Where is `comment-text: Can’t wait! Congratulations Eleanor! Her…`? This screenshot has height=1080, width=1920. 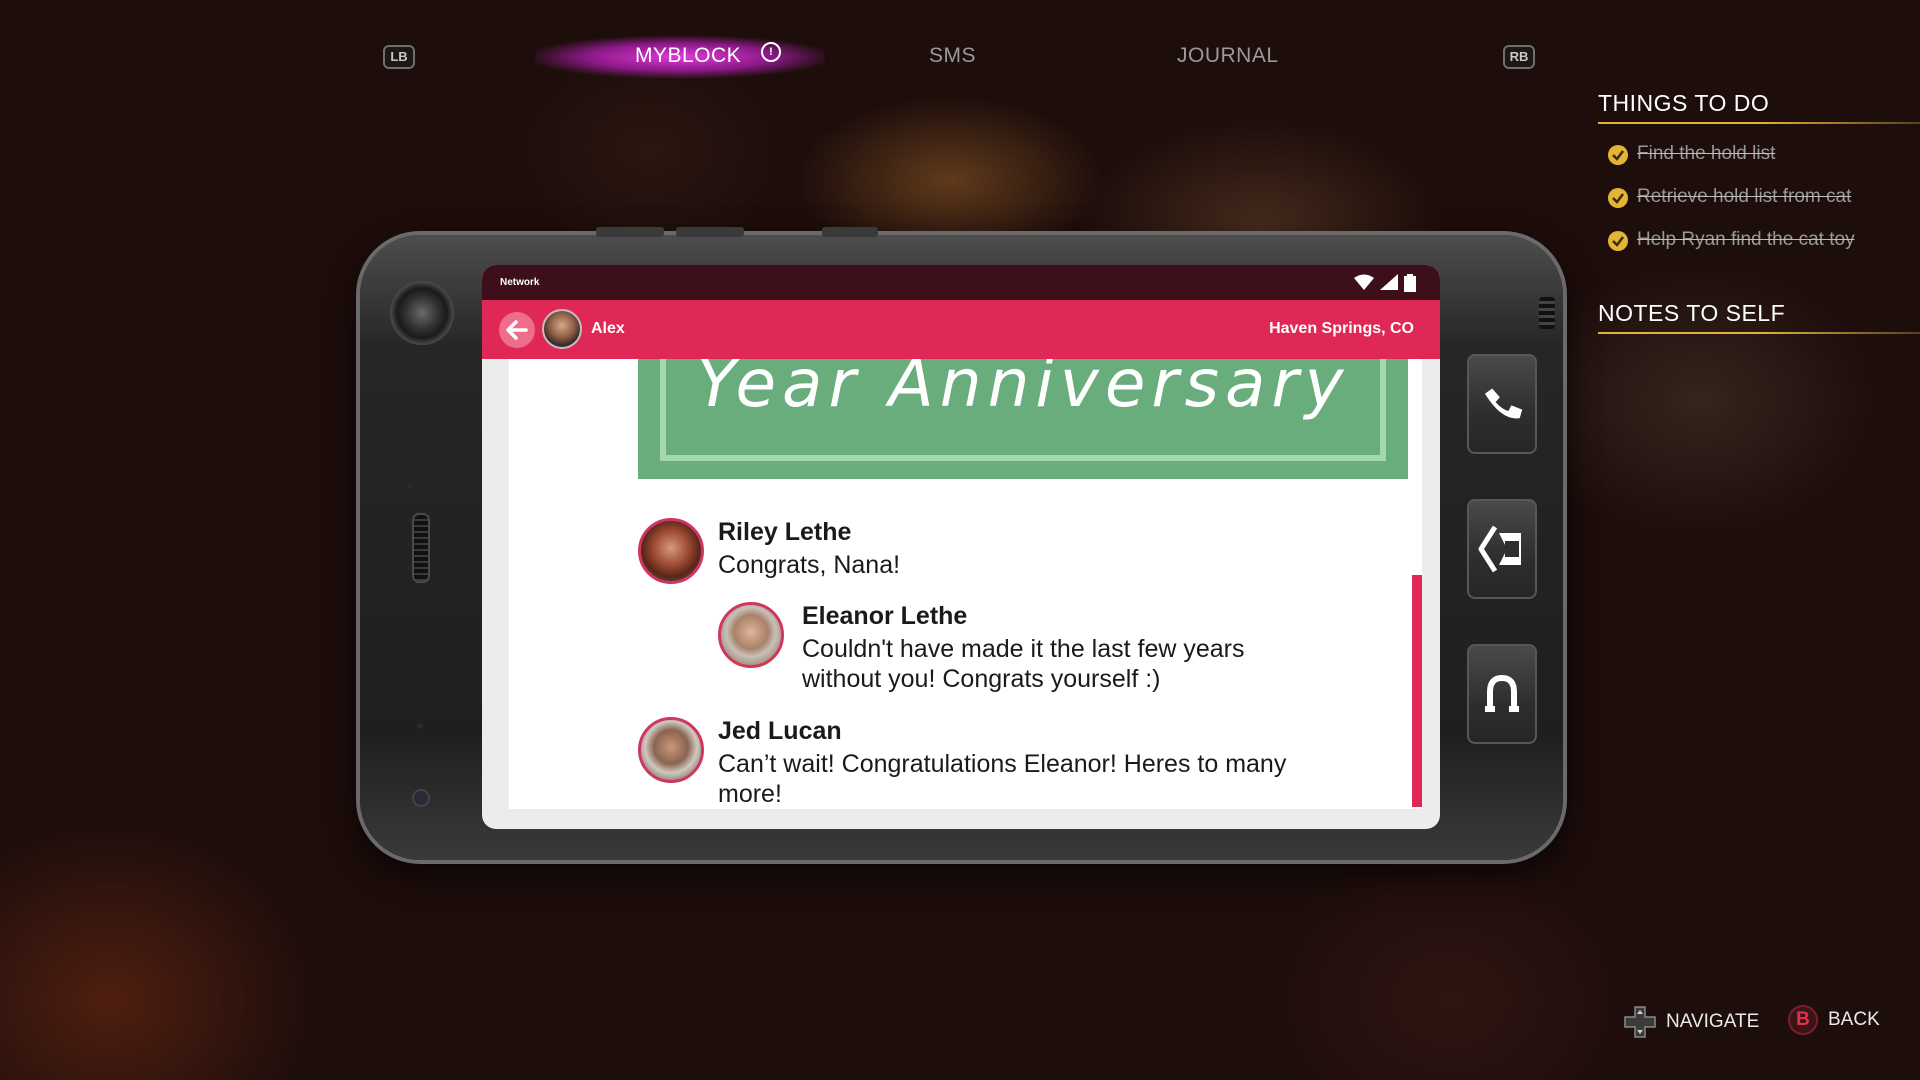 comment-text: Can’t wait! Congratulations Eleanor! Her… is located at coordinates (1002, 779).